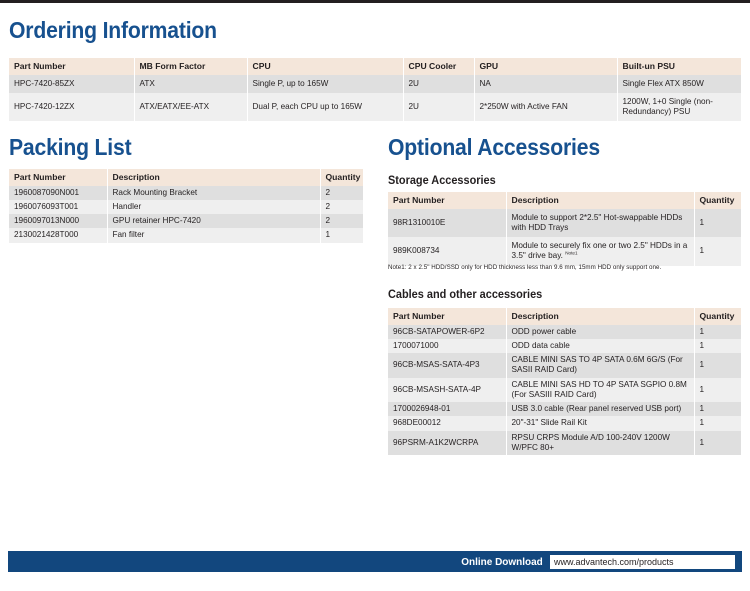 This screenshot has width=750, height=591. Describe the element at coordinates (72, 107) in the screenshot. I see `cell-part-number: HPC-7420-12ZX` at that location.